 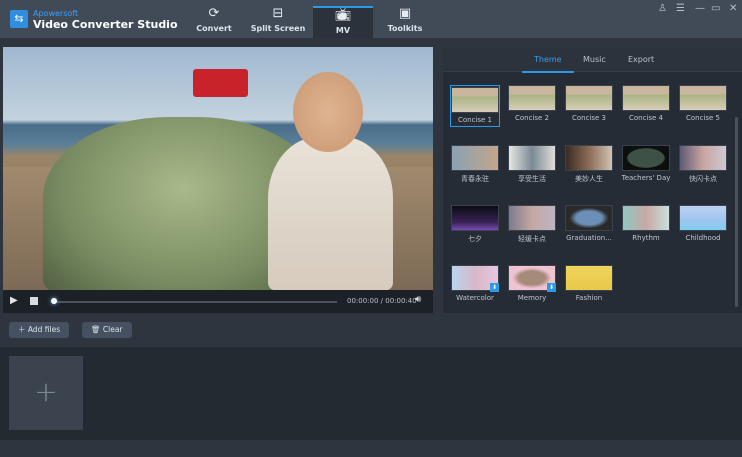 What do you see at coordinates (371, 448) in the screenshot?
I see `status-bar` at bounding box center [371, 448].